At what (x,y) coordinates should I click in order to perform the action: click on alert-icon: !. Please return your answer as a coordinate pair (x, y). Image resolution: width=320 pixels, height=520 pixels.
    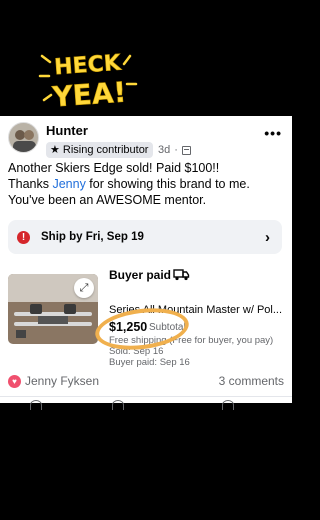
    Looking at the image, I should click on (23, 237).